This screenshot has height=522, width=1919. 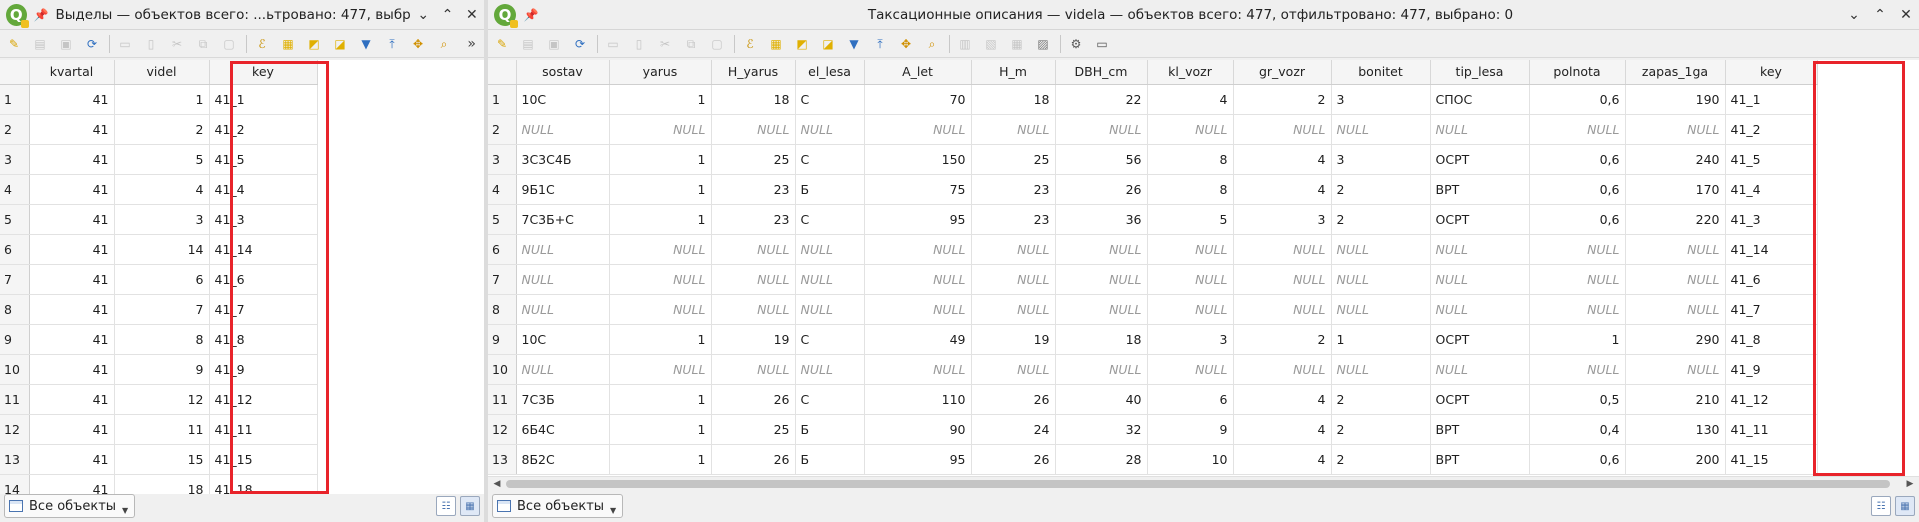 I want to click on row-number: 5, so click(x=502, y=219).